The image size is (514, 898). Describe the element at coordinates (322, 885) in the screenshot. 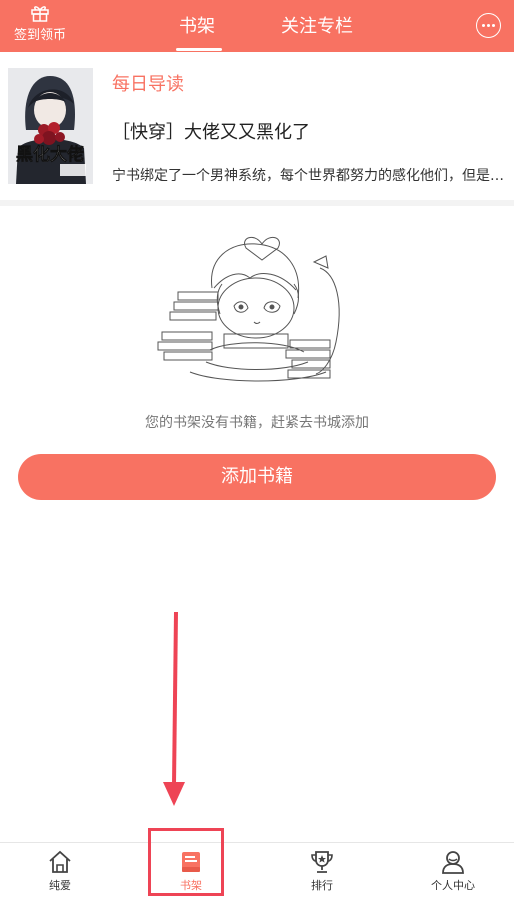

I see `nav-label-ranking: 排行` at that location.